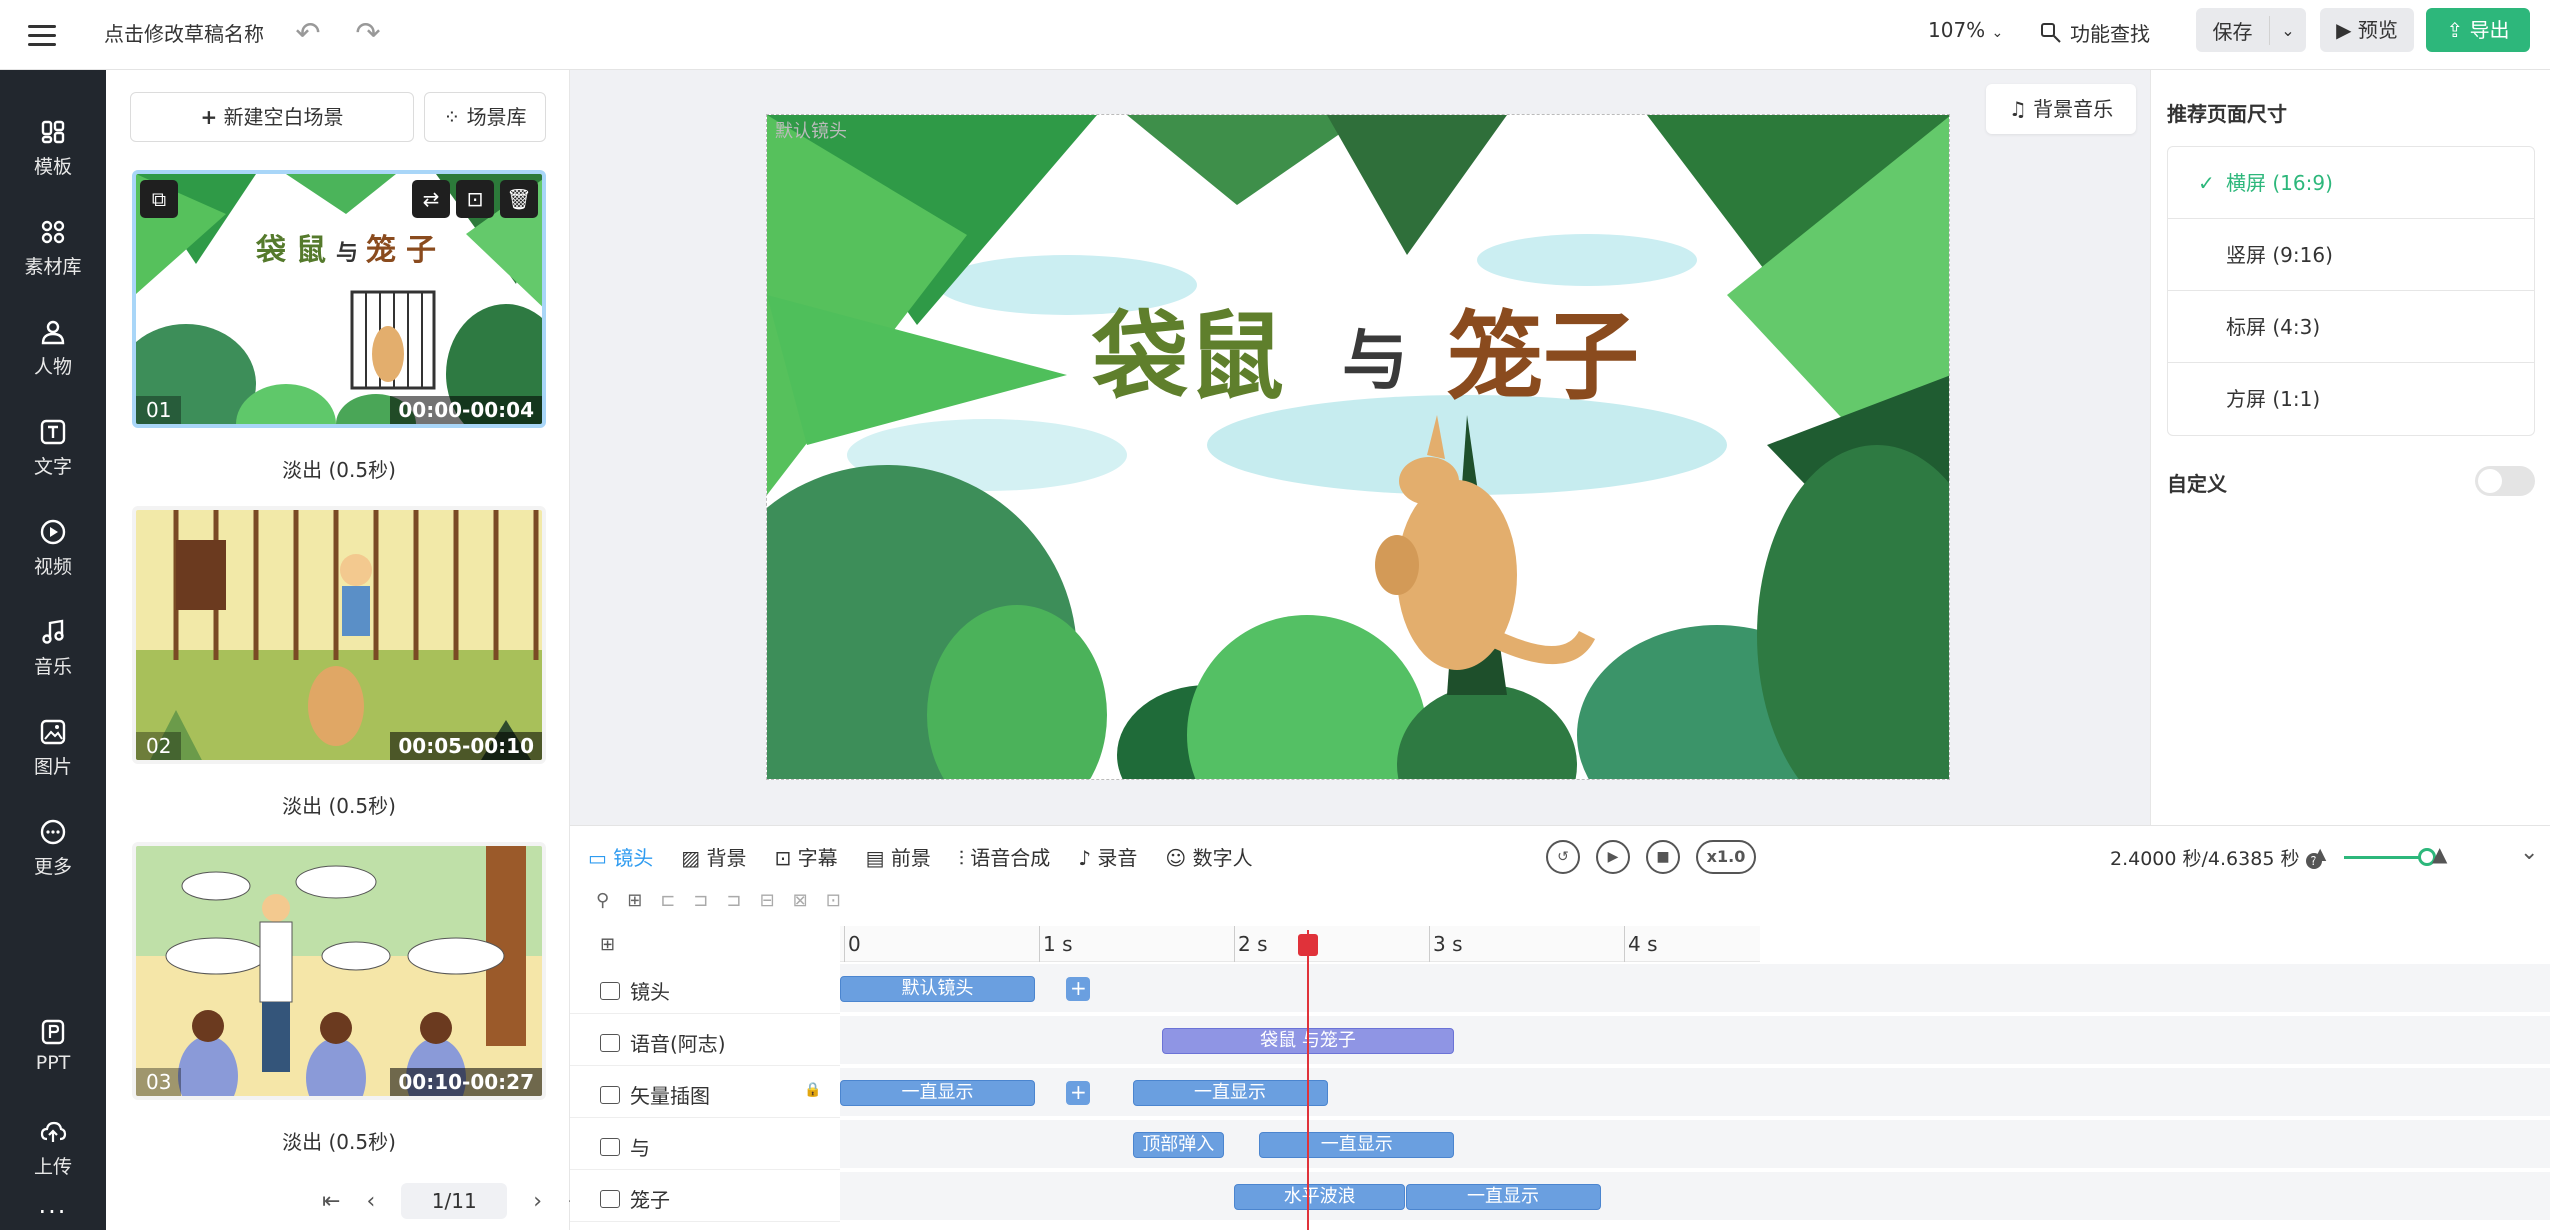  I want to click on tab-background: ▨ 背景, so click(713, 856).